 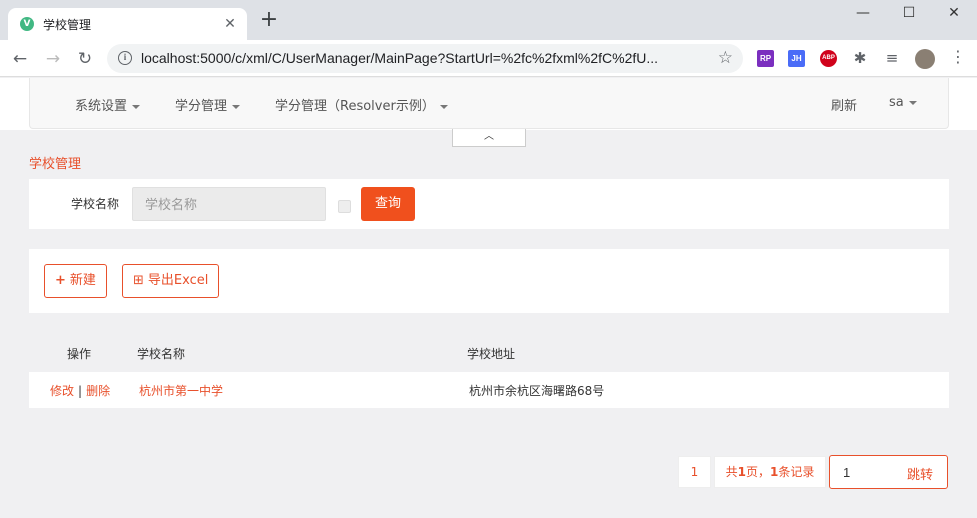 I want to click on page-number-button: 1, so click(x=694, y=472).